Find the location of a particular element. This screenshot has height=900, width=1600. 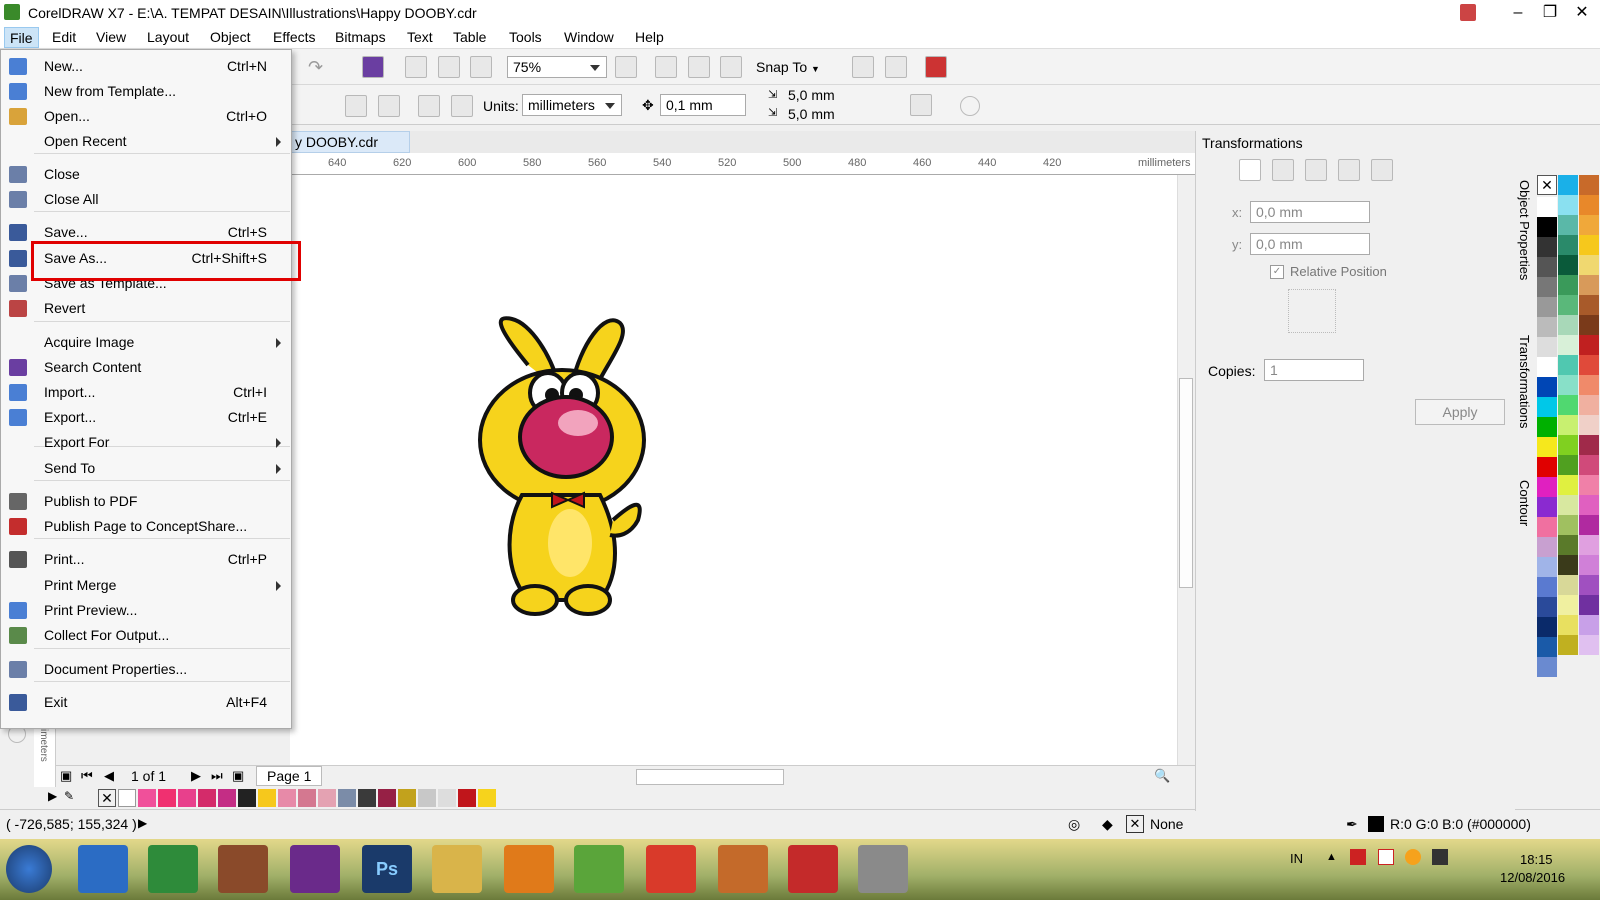

snap-to-dropdown: Snap To ▼ is located at coordinates (788, 67).